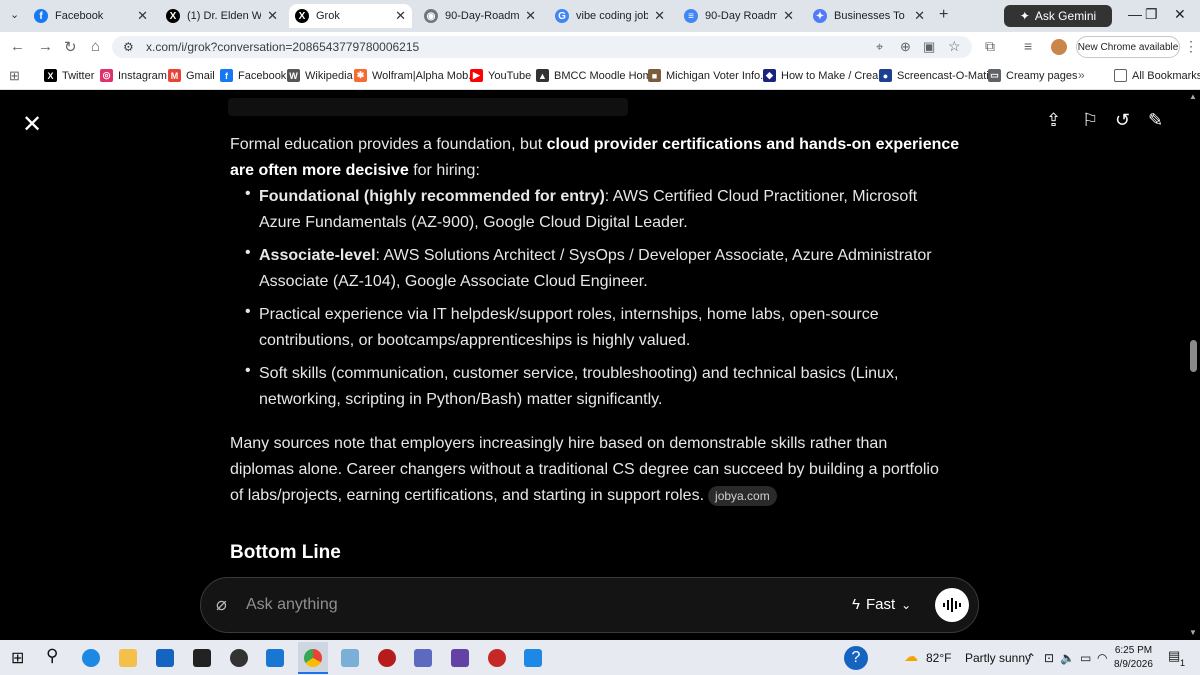 The height and width of the screenshot is (675, 1200). I want to click on tripadvisor-icon, so click(239, 658).